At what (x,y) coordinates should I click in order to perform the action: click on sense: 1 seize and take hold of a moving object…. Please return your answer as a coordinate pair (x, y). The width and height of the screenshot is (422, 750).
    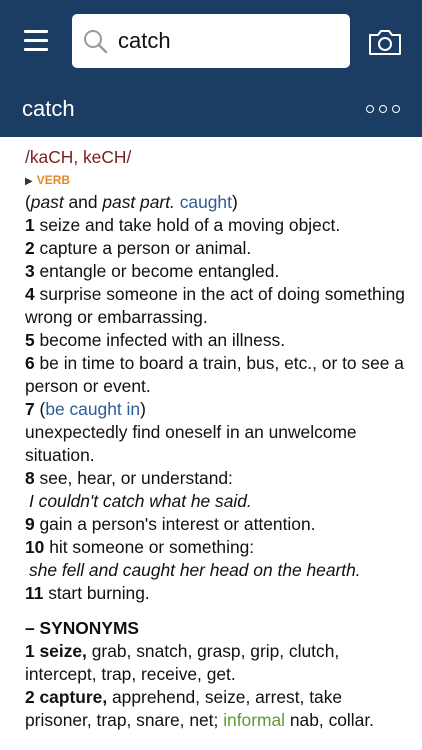
    Looking at the image, I should click on (217, 225).